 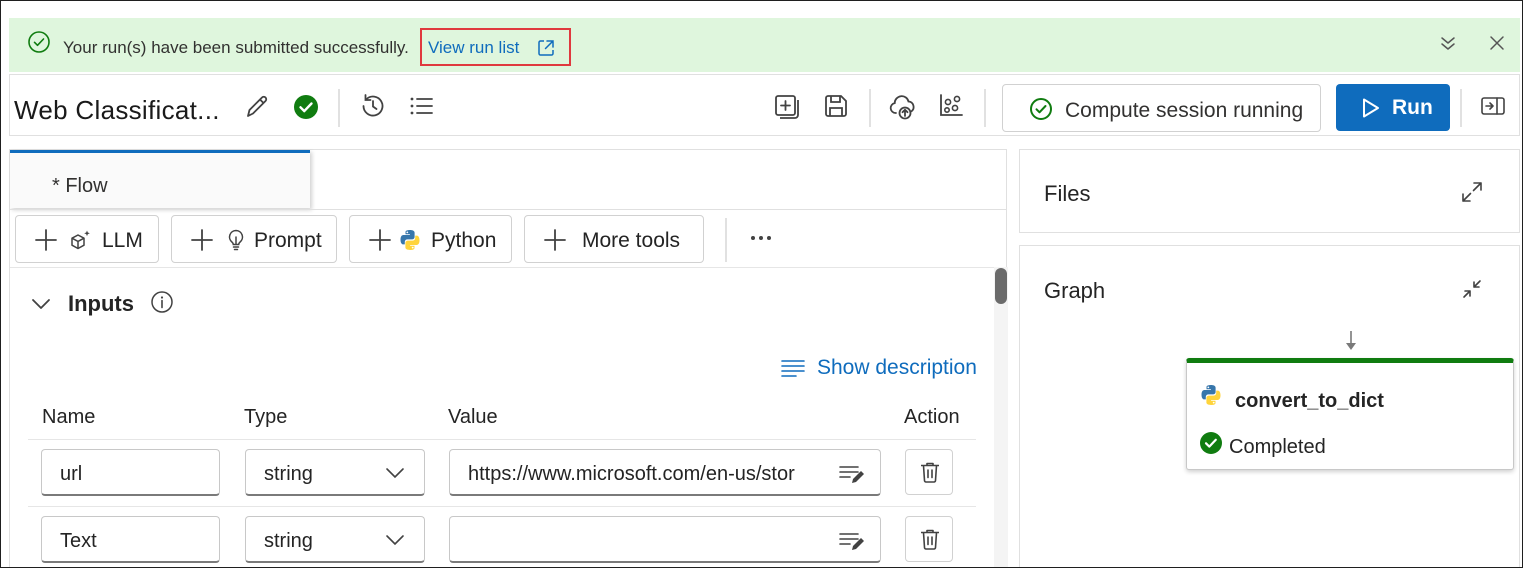 I want to click on completed-check-icon, so click(x=1211, y=443).